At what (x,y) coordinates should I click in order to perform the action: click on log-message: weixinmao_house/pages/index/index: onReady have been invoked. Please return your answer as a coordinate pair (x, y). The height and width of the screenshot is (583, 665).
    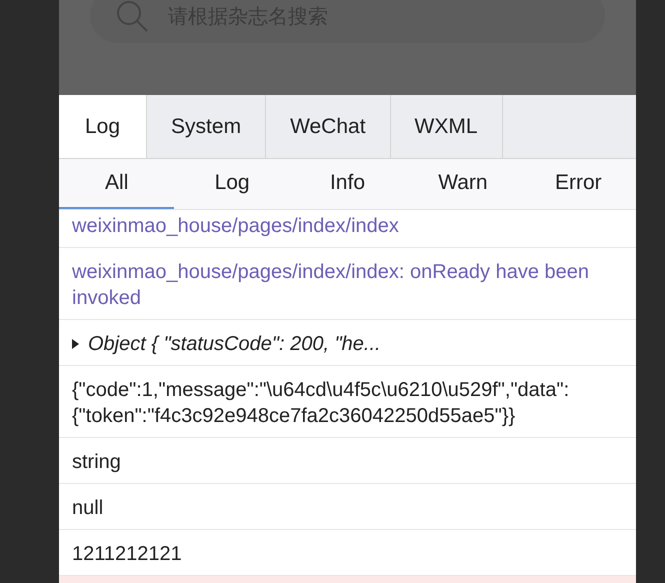
    Looking at the image, I should click on (331, 285).